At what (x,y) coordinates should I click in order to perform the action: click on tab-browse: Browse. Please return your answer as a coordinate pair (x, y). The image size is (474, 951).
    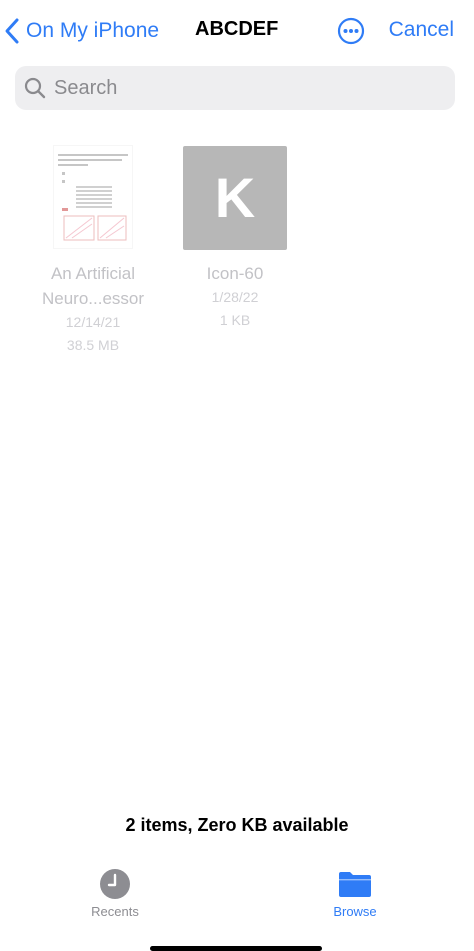
    Looking at the image, I should click on (355, 893).